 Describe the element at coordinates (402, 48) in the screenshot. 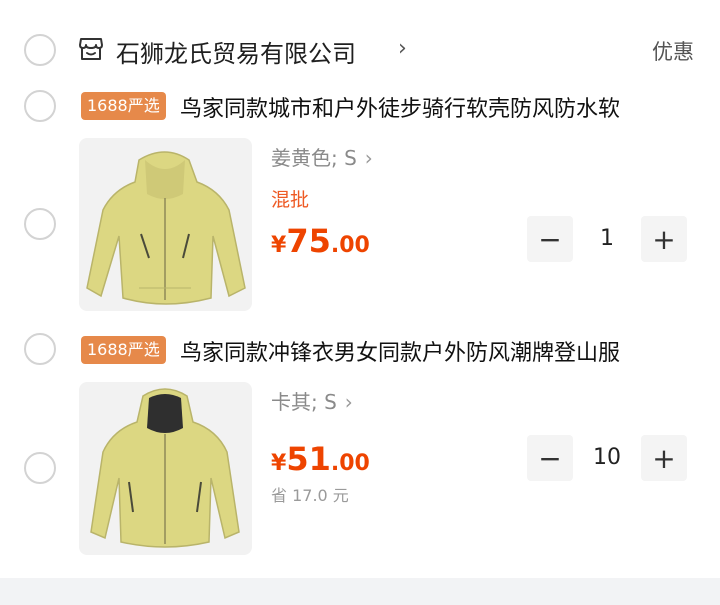

I see `store-chevron-icon: ›` at that location.